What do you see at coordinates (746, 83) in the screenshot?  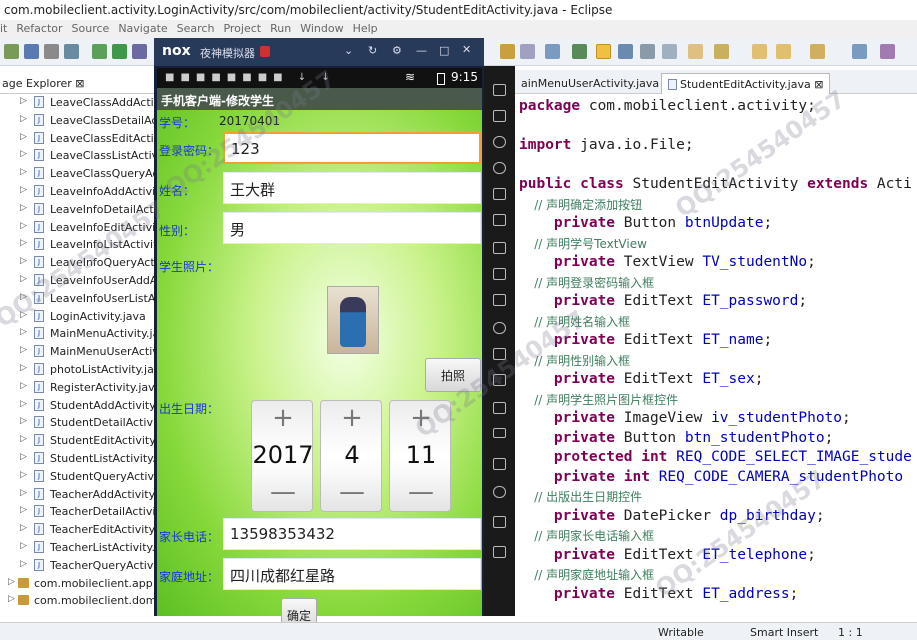 I see `tab-studentedit: StudentEditActivity.java ⊠` at bounding box center [746, 83].